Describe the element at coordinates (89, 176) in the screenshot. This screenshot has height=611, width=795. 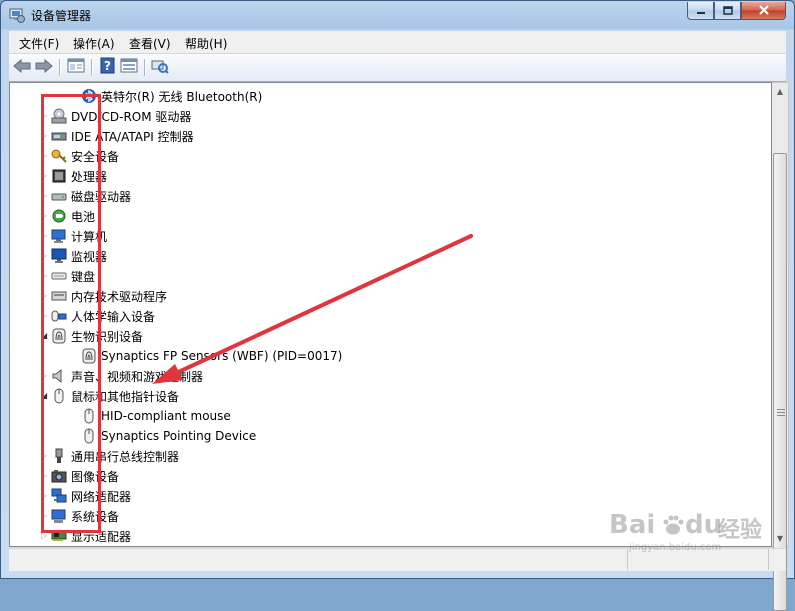
I see `tree-item-label: 处理器` at that location.